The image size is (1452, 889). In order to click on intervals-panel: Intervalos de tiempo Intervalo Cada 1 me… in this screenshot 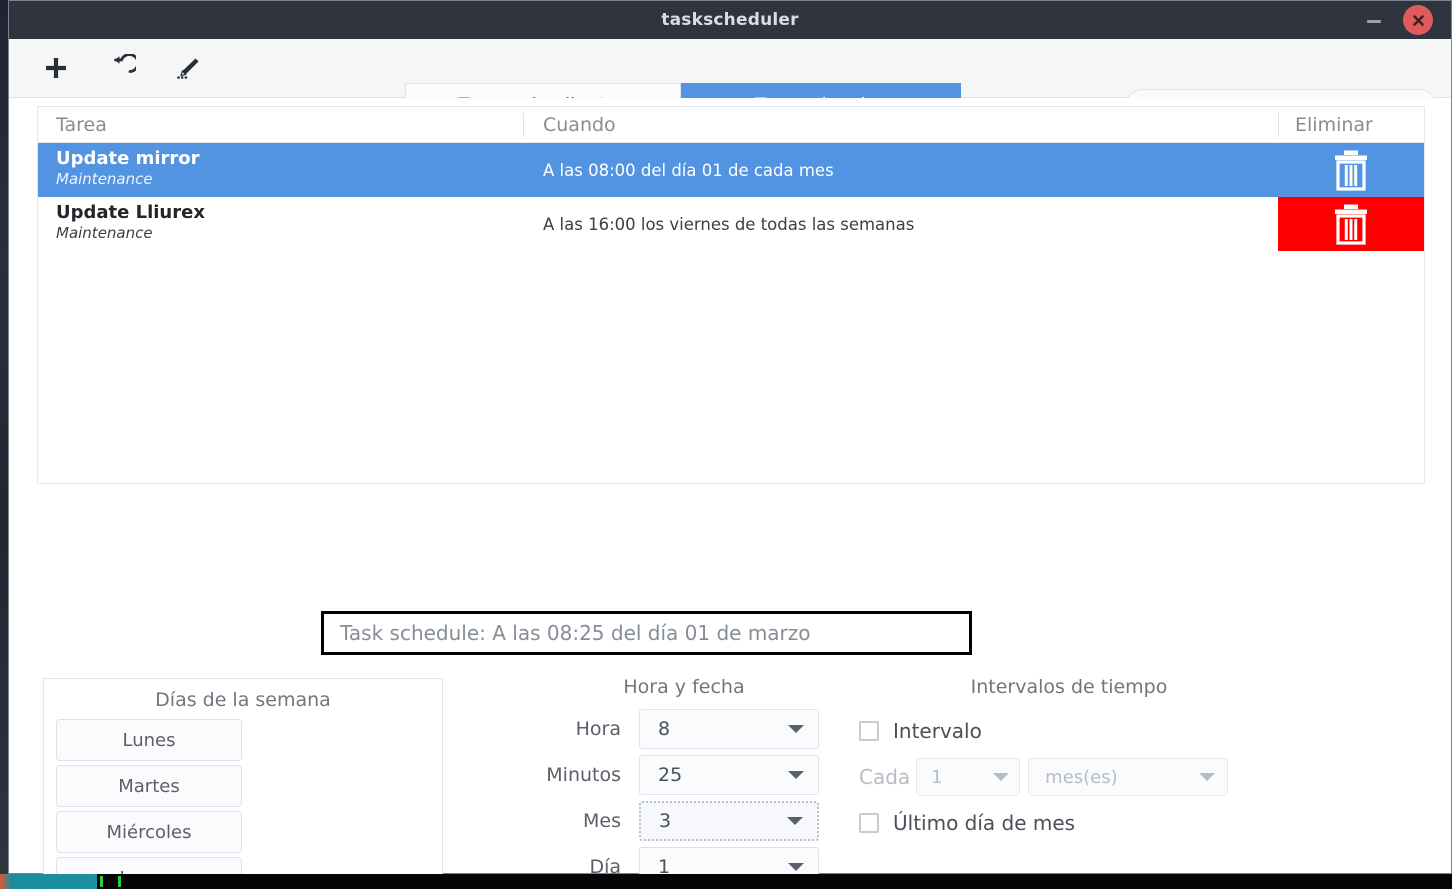, I will do `click(1069, 761)`.